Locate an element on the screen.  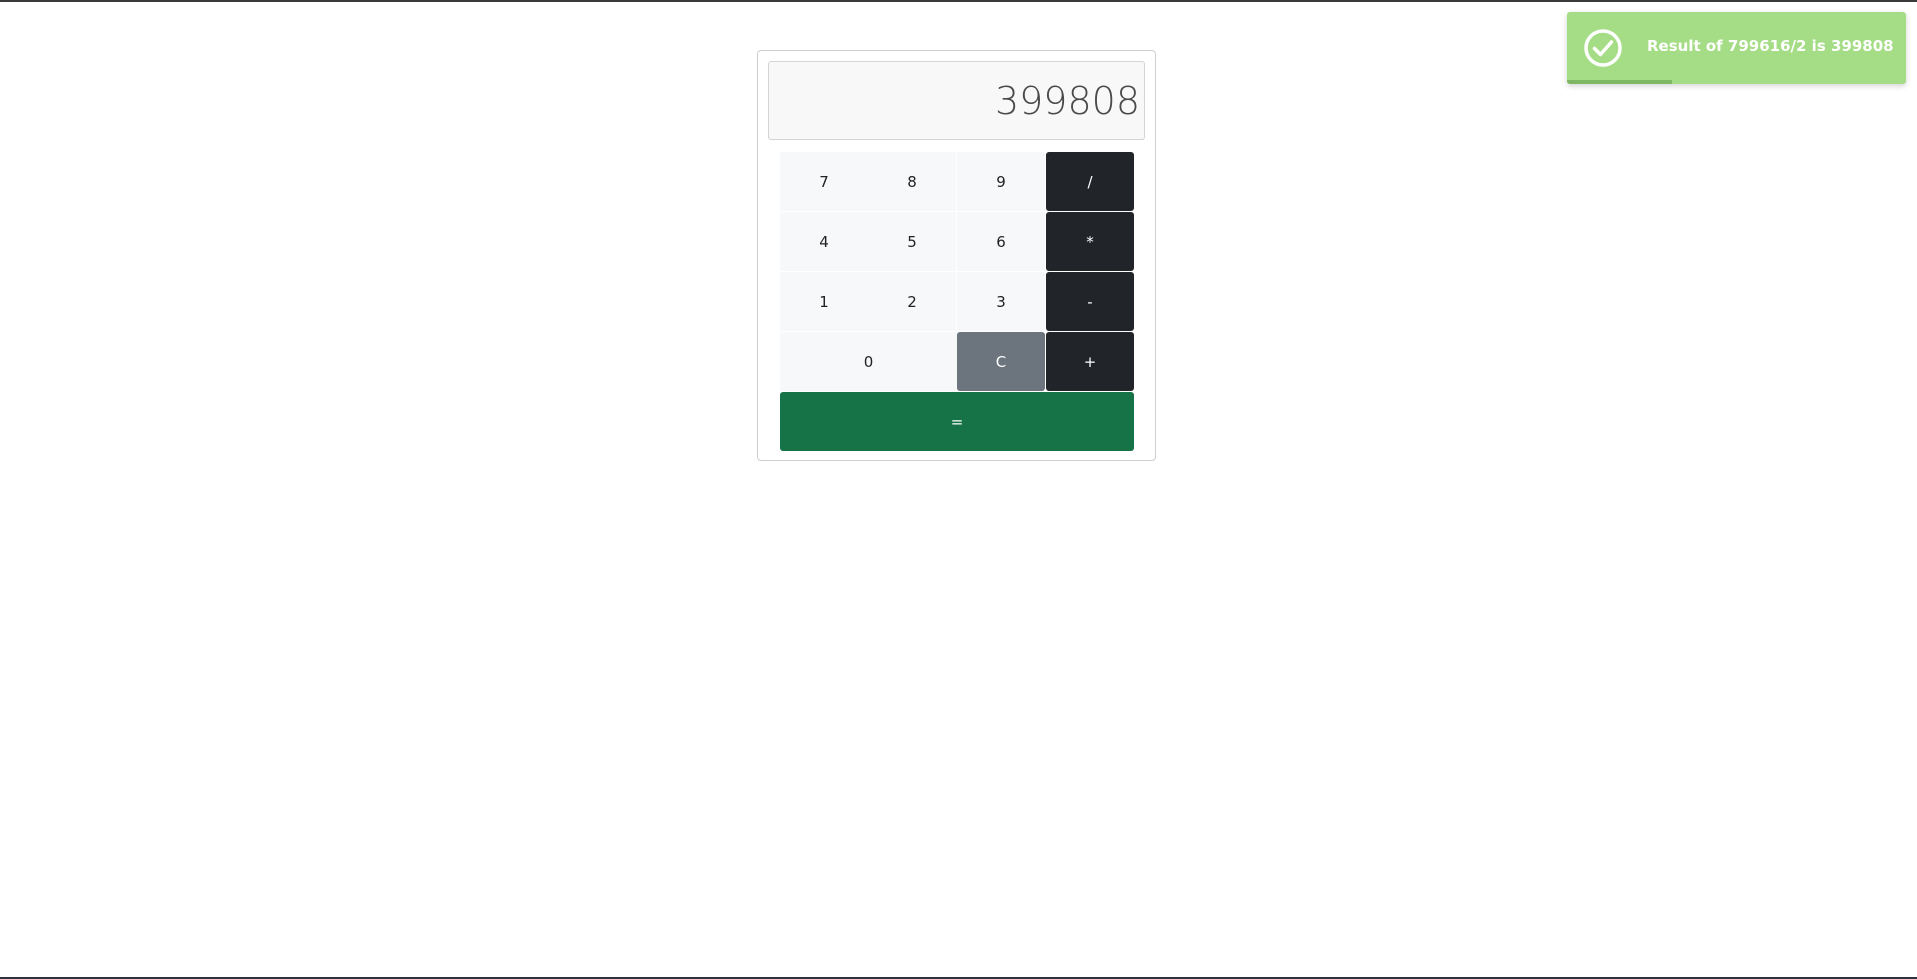
key-6: 6 is located at coordinates (1001, 241).